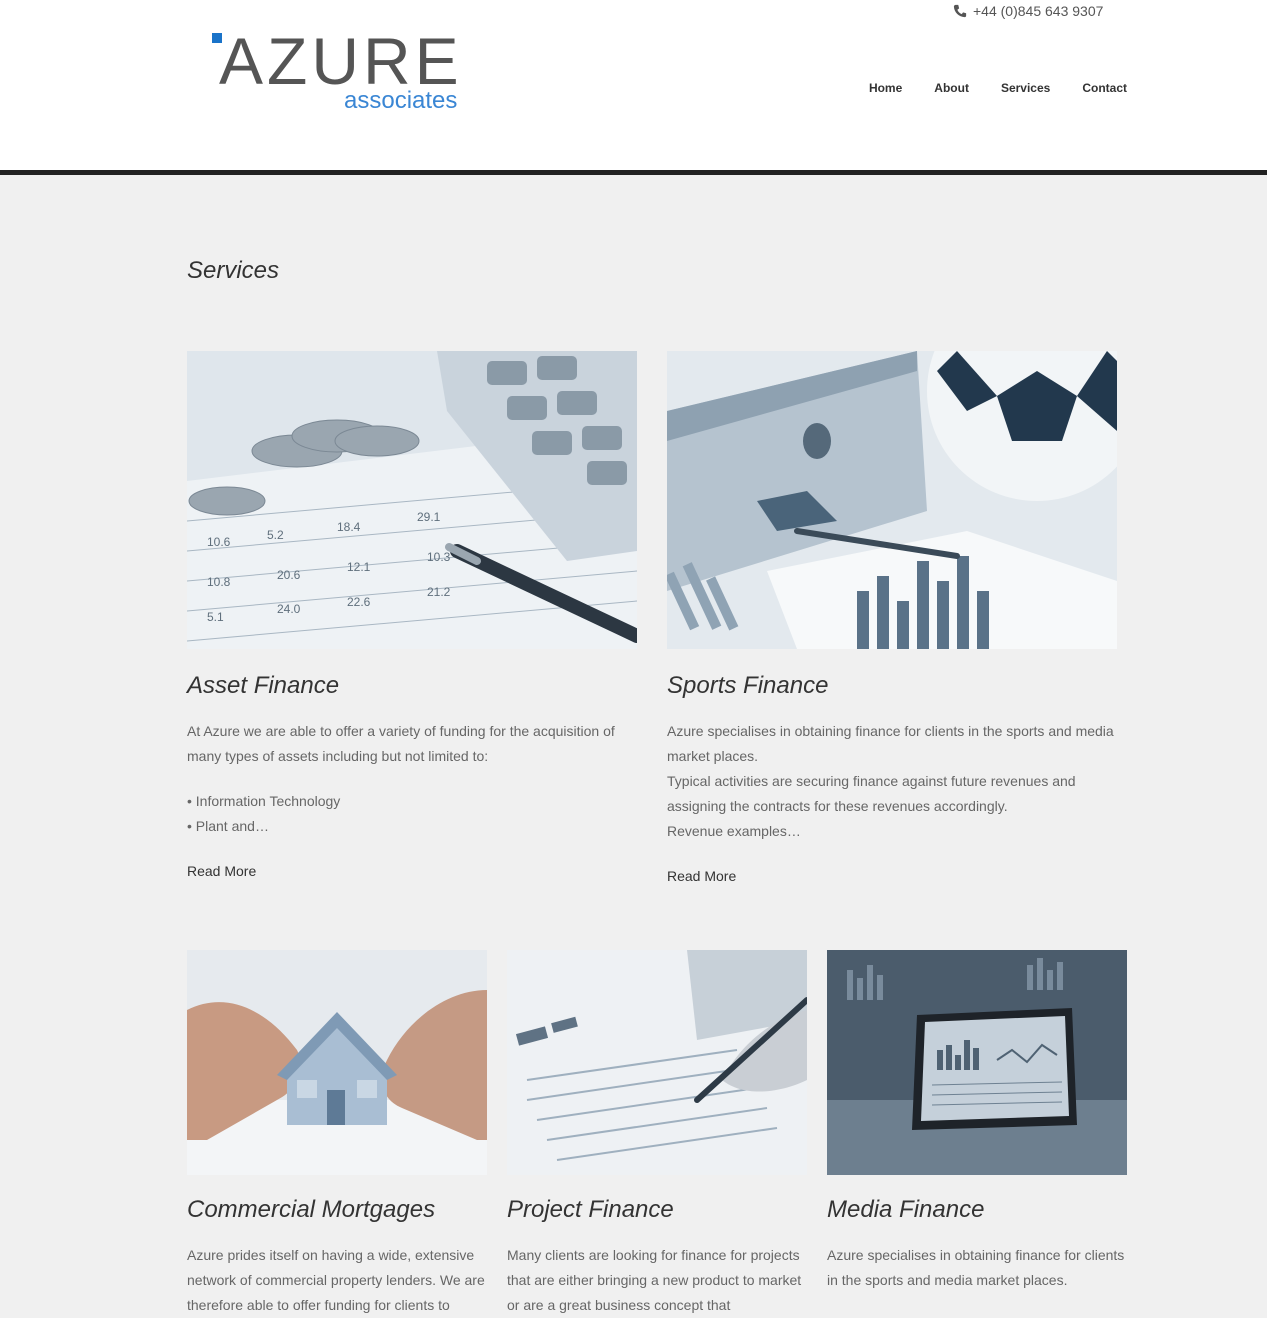 The image size is (1267, 1318). What do you see at coordinates (1025, 88) in the screenshot?
I see `nav-services: Services` at bounding box center [1025, 88].